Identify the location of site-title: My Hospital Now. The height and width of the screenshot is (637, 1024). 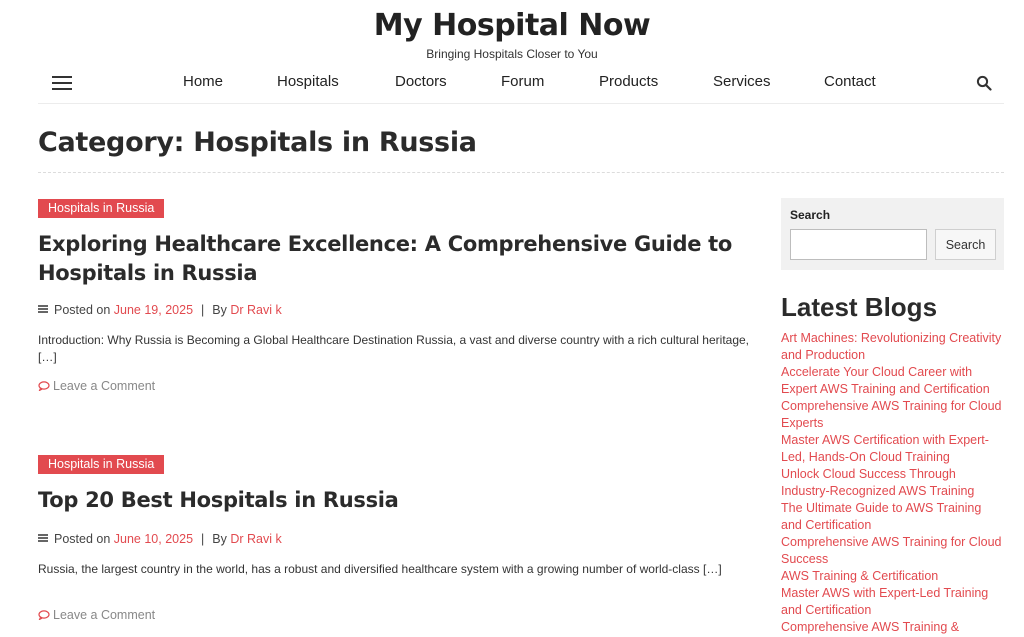
(512, 25).